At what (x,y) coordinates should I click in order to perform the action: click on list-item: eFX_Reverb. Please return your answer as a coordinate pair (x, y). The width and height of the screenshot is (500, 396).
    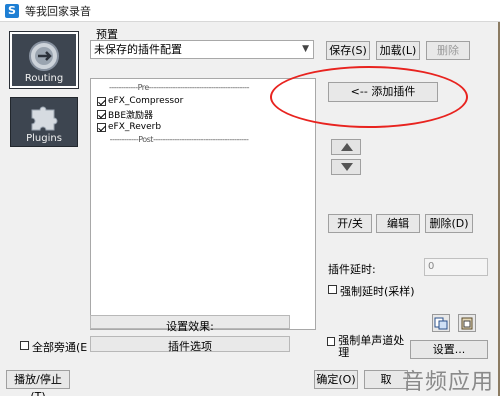
    Looking at the image, I should click on (129, 127).